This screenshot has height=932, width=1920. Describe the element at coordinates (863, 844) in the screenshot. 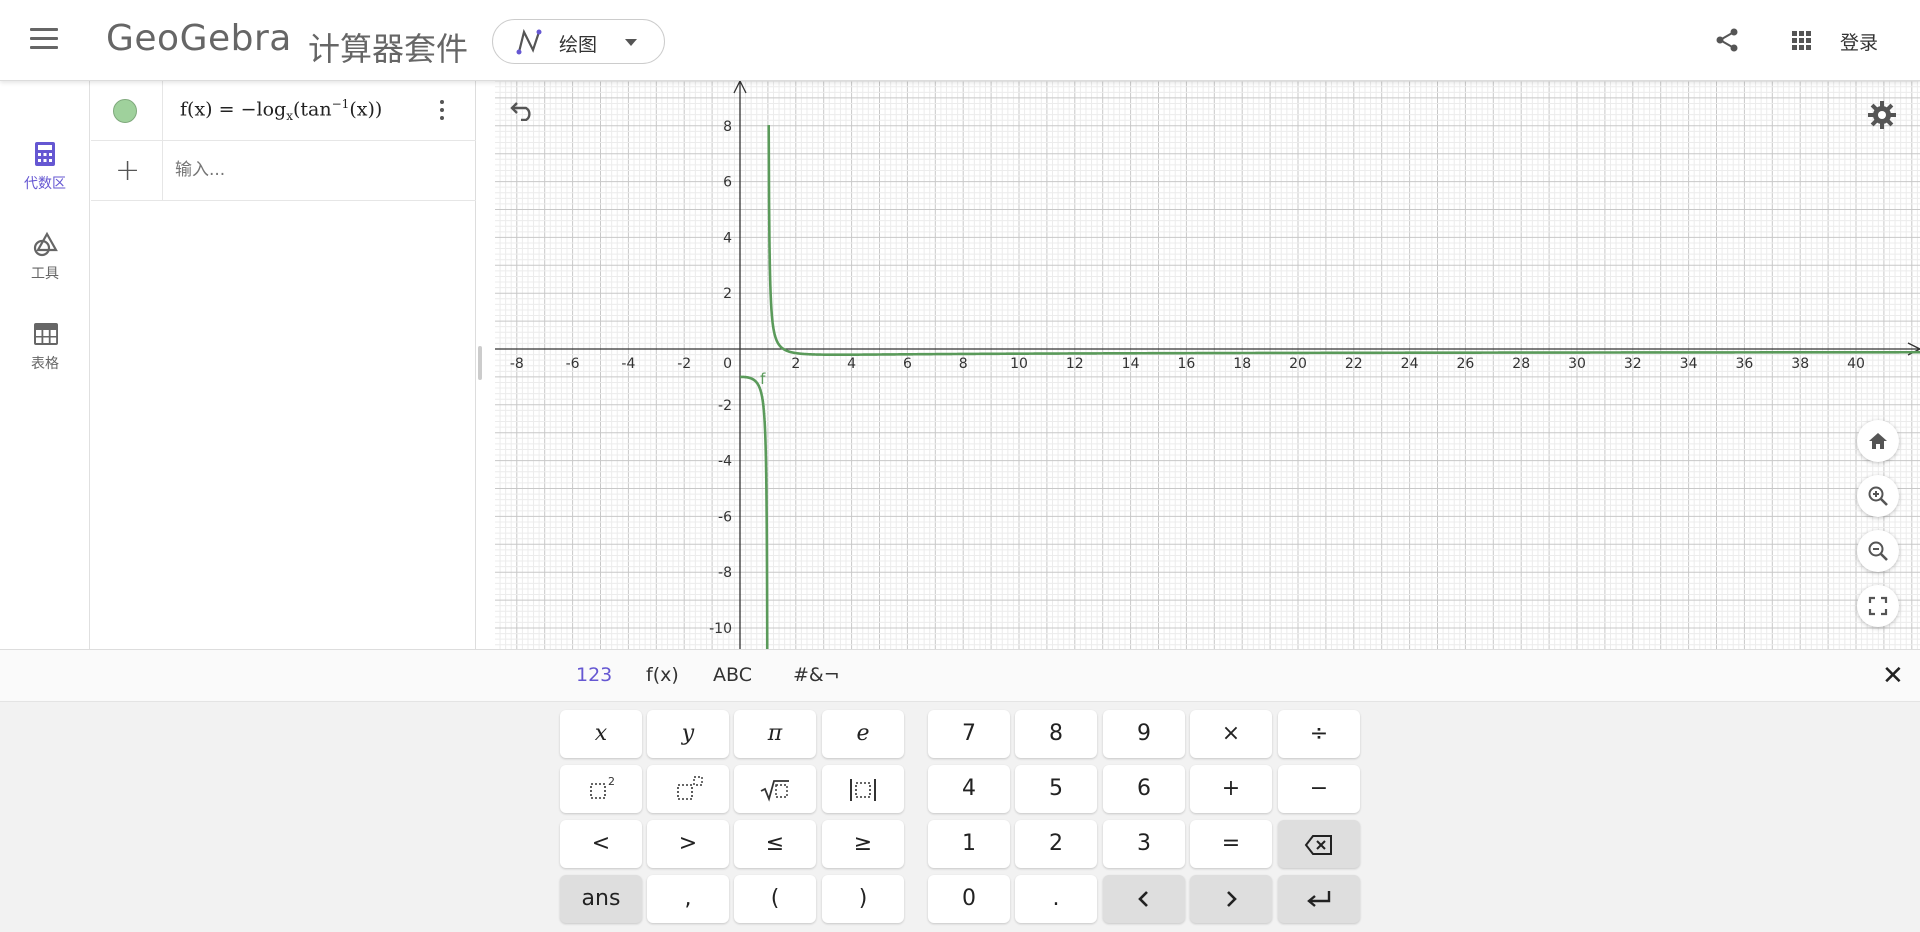

I see `key-greater-equal: ≥` at that location.